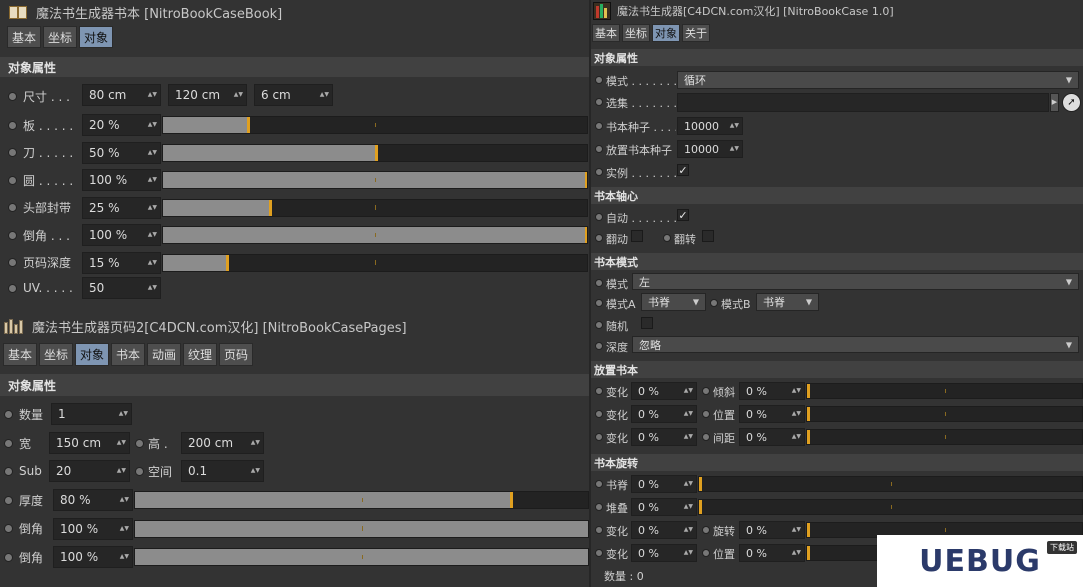 The height and width of the screenshot is (587, 1083). I want to click on expand-arrow-icon: ▶, so click(1054, 102).